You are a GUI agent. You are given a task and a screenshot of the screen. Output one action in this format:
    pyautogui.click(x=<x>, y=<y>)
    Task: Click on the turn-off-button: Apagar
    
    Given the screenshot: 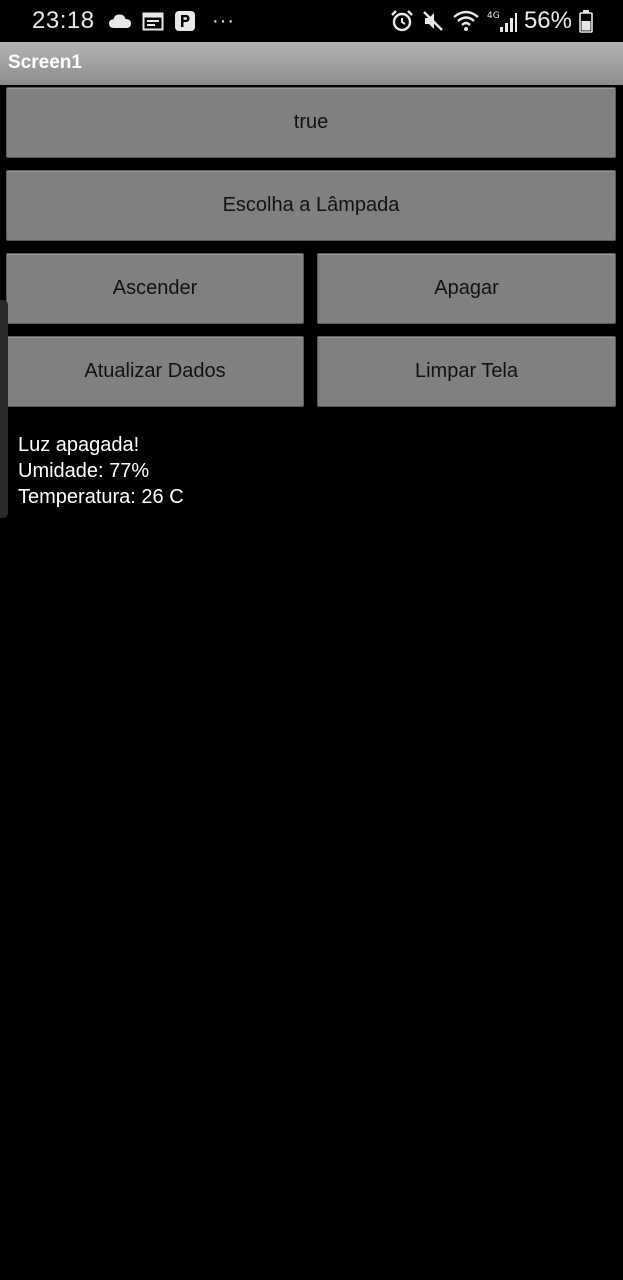 What is the action you would take?
    pyautogui.click(x=466, y=288)
    